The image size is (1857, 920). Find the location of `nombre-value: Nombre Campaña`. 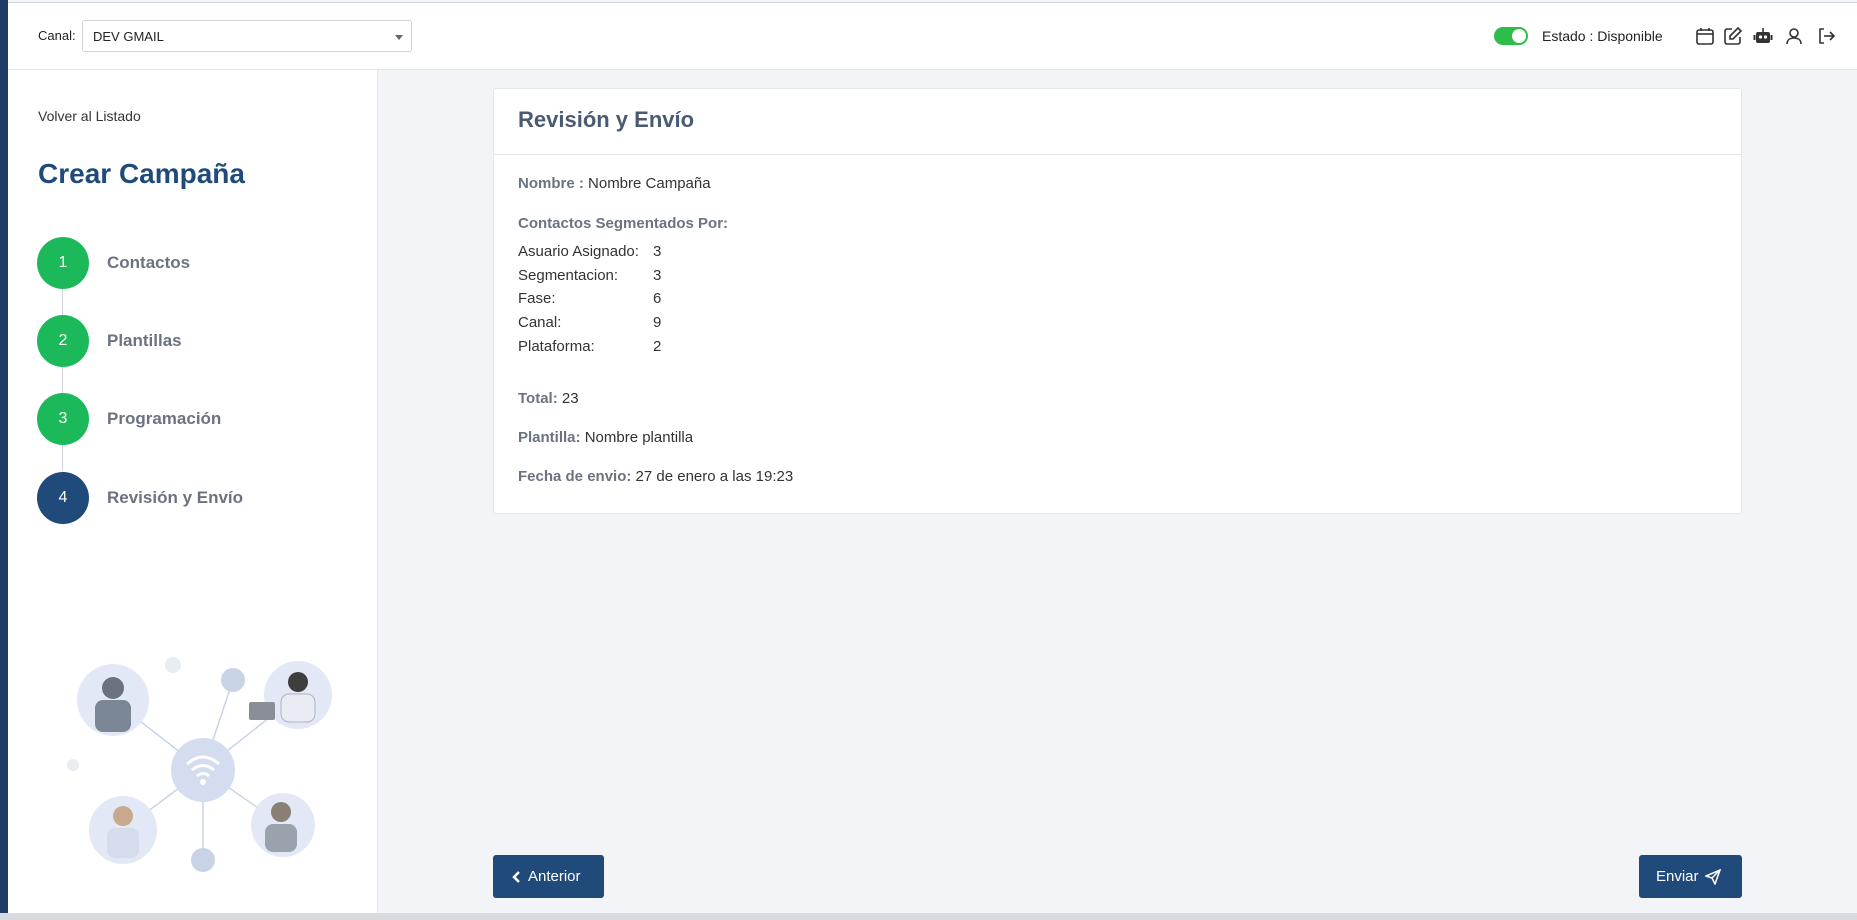

nombre-value: Nombre Campaña is located at coordinates (649, 183).